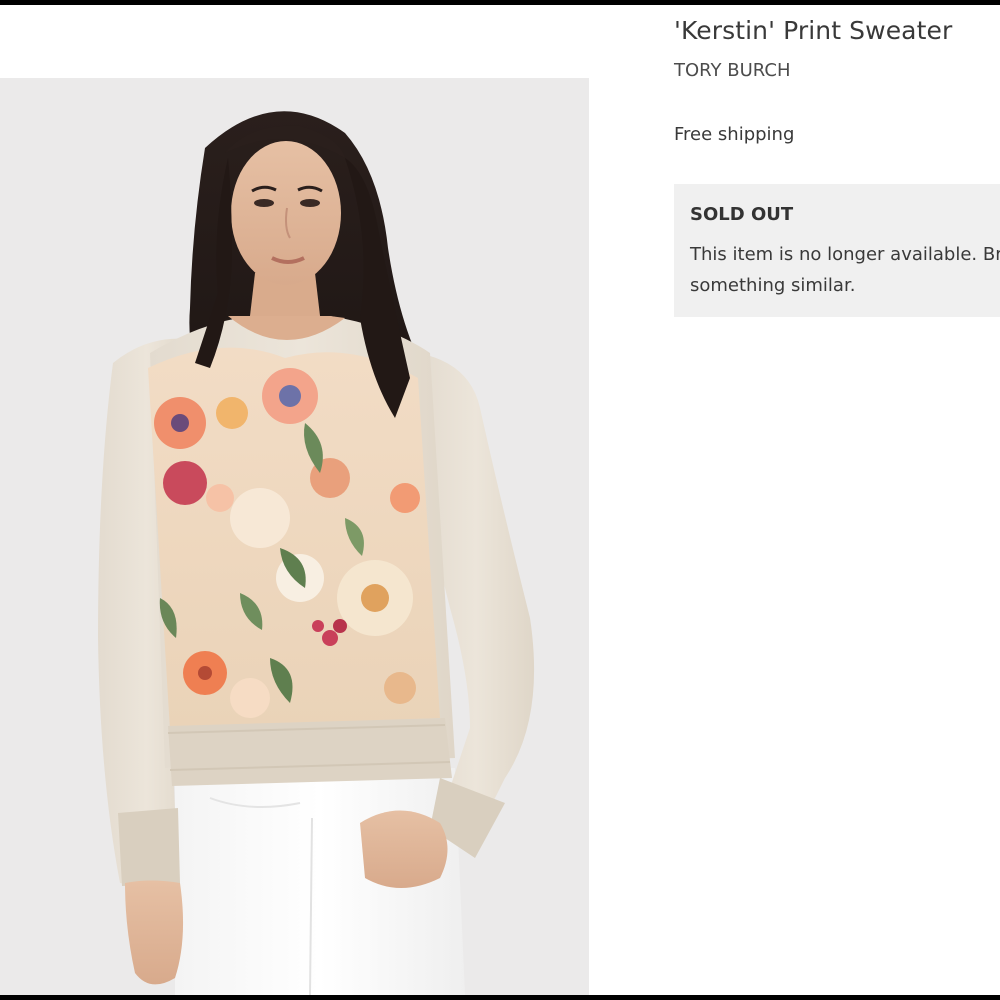 The image size is (1000, 1000). Describe the element at coordinates (734, 134) in the screenshot. I see `shipping-info: Free shipping` at that location.